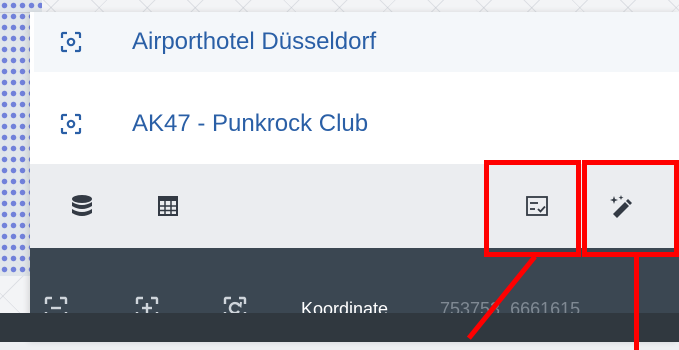 Image resolution: width=679 pixels, height=350 pixels. I want to click on result-label: AK47 - Punkrock Club, so click(250, 124).